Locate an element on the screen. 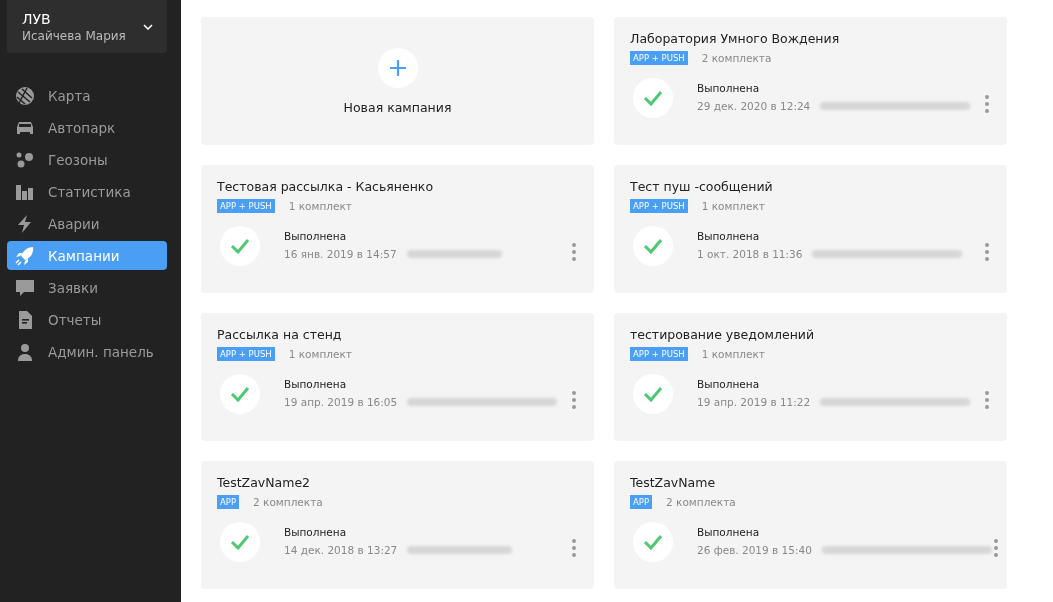  new-campaign-card: Новая кампания is located at coordinates (397, 81).